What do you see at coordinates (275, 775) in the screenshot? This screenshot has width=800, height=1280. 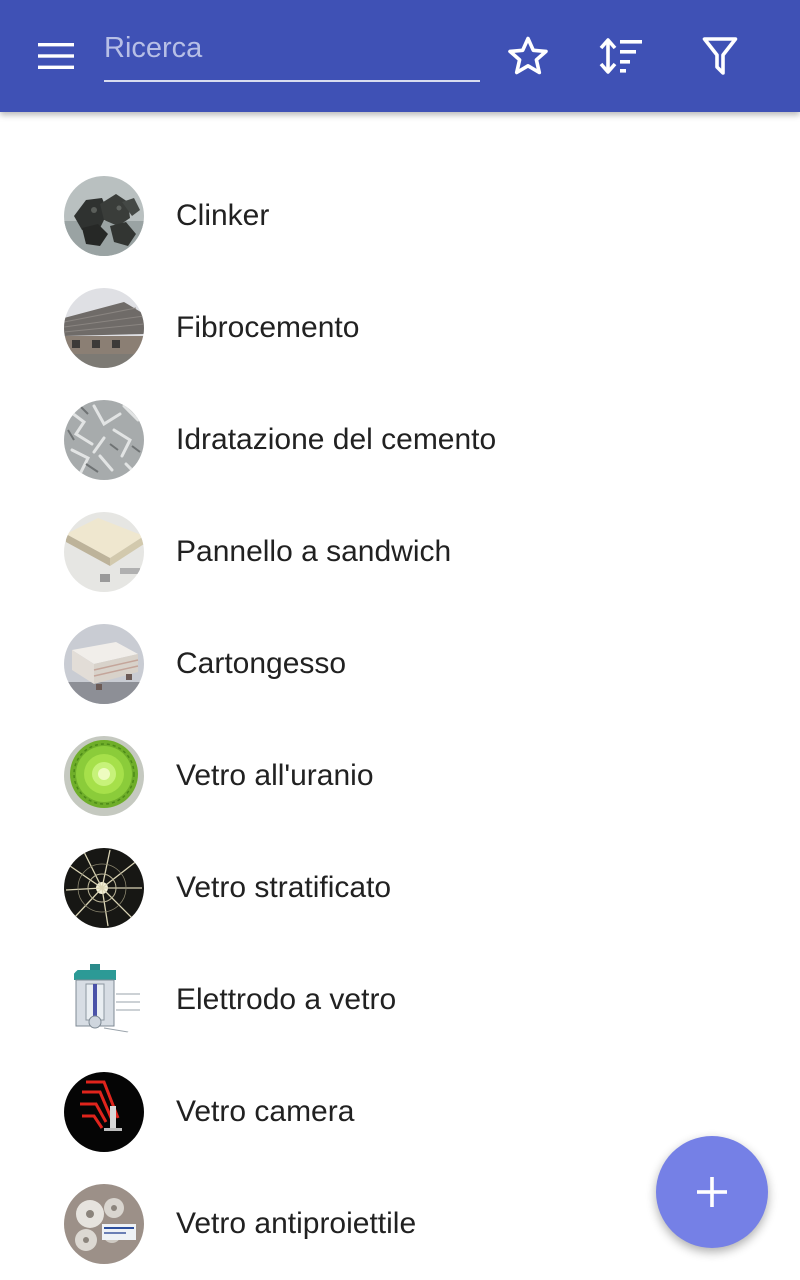 I see `list-item-label: Vetro all'uranio` at bounding box center [275, 775].